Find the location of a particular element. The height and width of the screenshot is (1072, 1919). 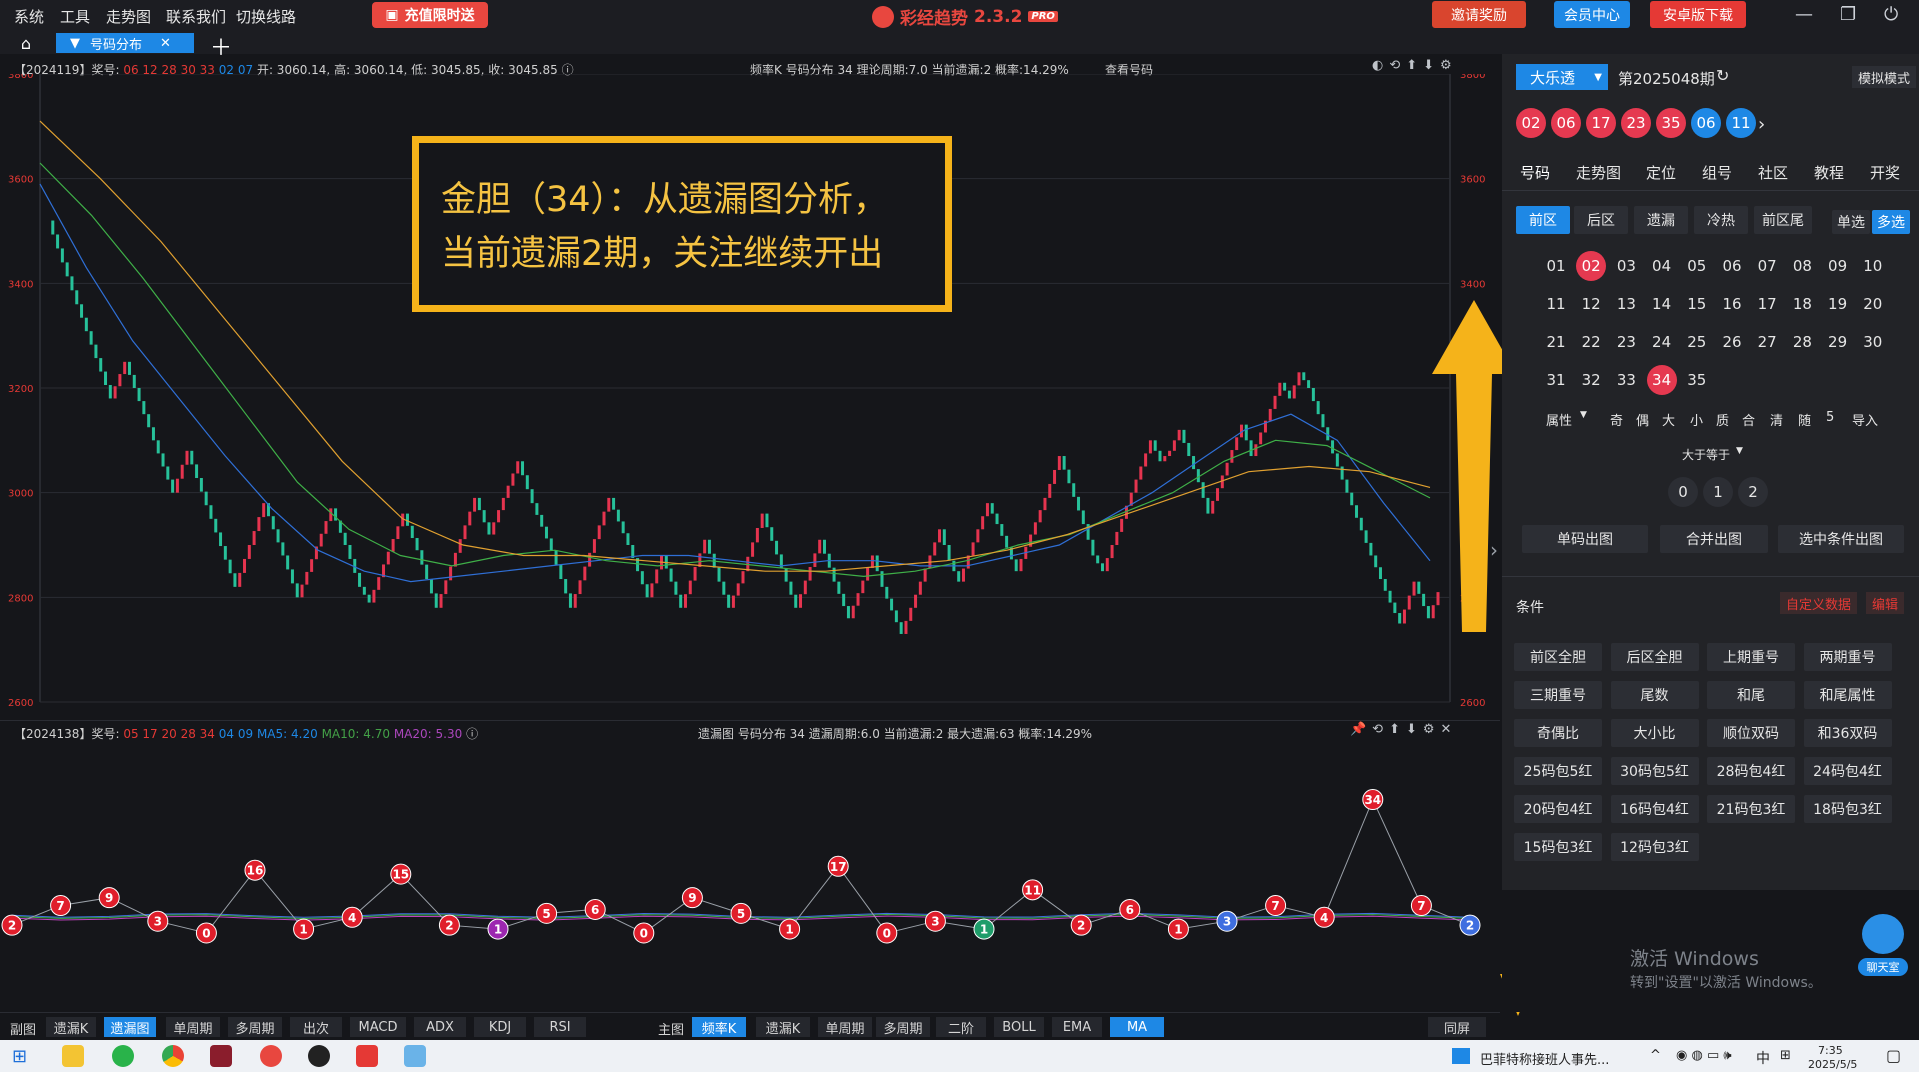

zone-segment-button: 遗漏 is located at coordinates (1661, 220).